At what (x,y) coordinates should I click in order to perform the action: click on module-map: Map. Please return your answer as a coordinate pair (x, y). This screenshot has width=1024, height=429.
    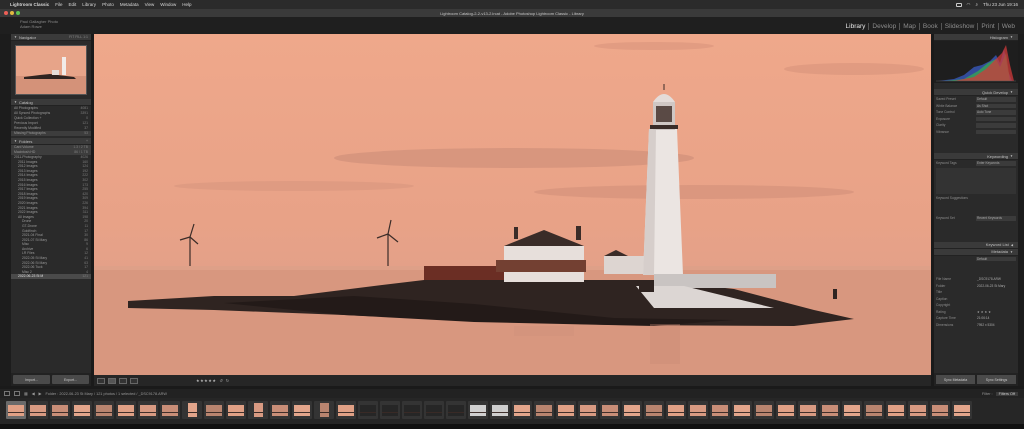
    Looking at the image, I should click on (909, 26).